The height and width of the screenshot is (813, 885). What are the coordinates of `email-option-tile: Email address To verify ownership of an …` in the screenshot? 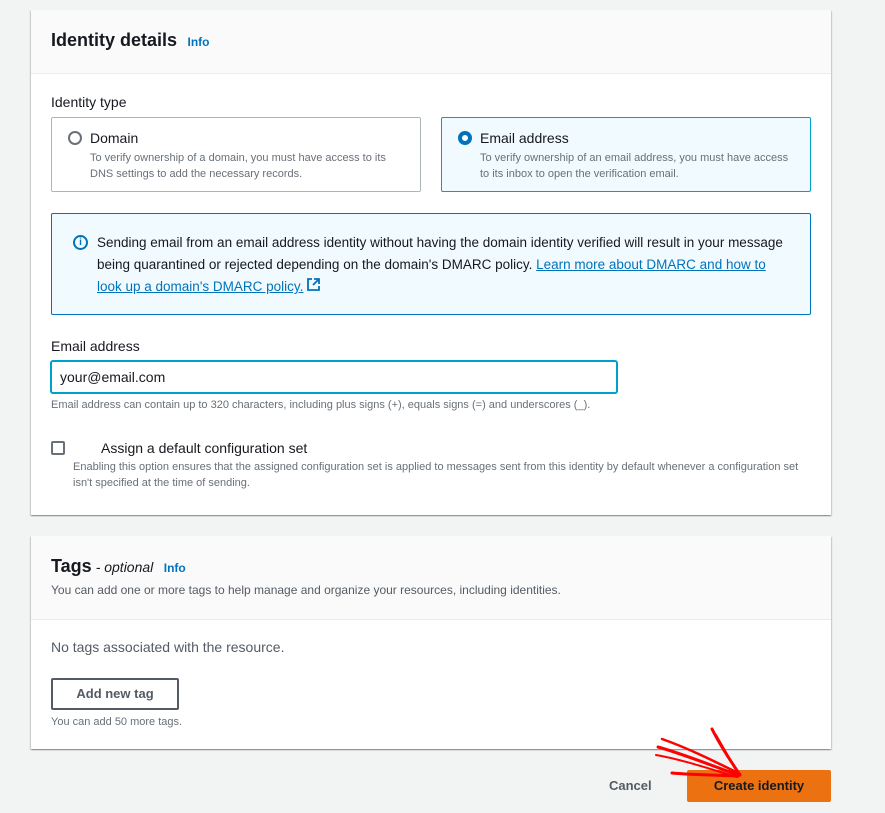 It's located at (626, 154).